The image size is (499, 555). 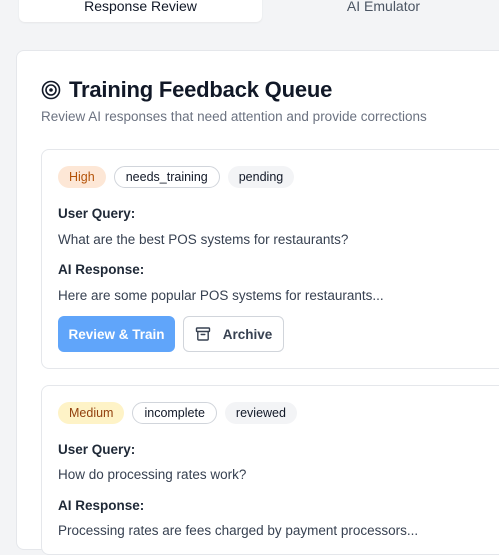 I want to click on target-icon, so click(x=51, y=90).